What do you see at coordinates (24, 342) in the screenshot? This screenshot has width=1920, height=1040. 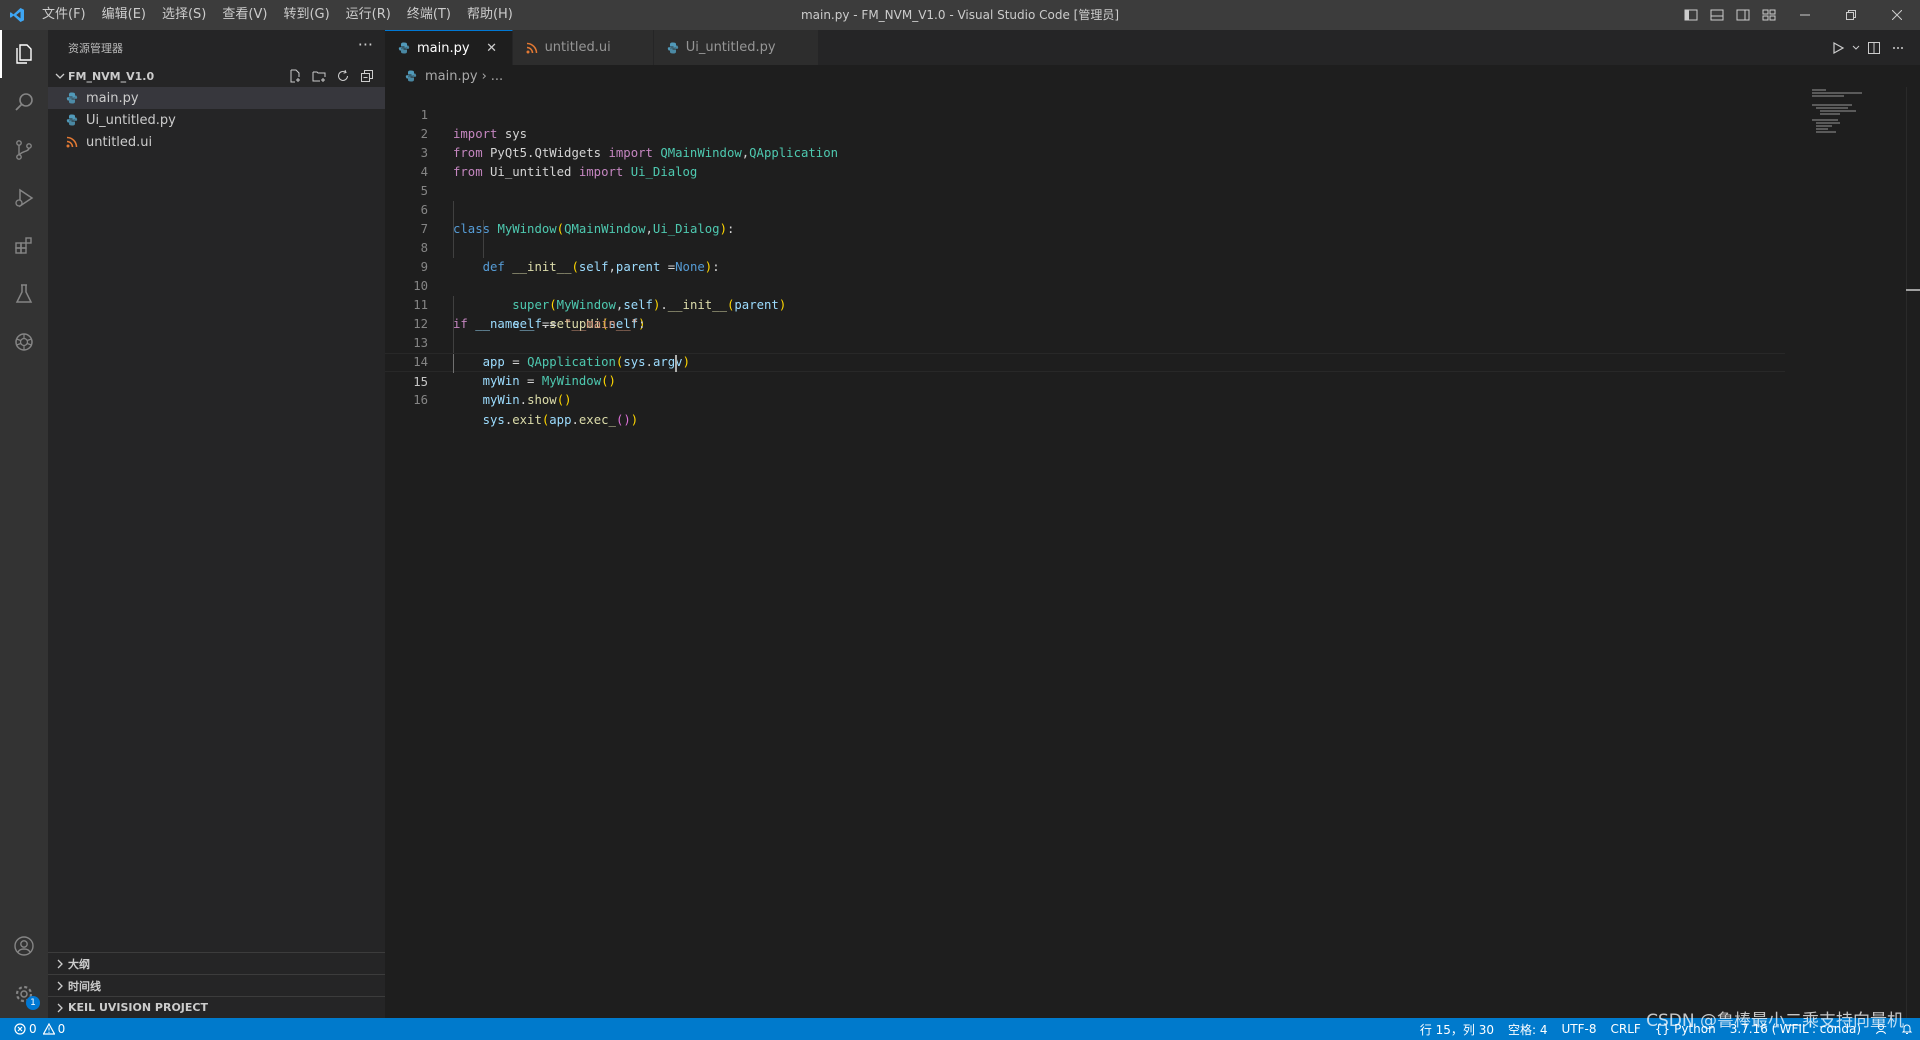 I see `openai-icon` at bounding box center [24, 342].